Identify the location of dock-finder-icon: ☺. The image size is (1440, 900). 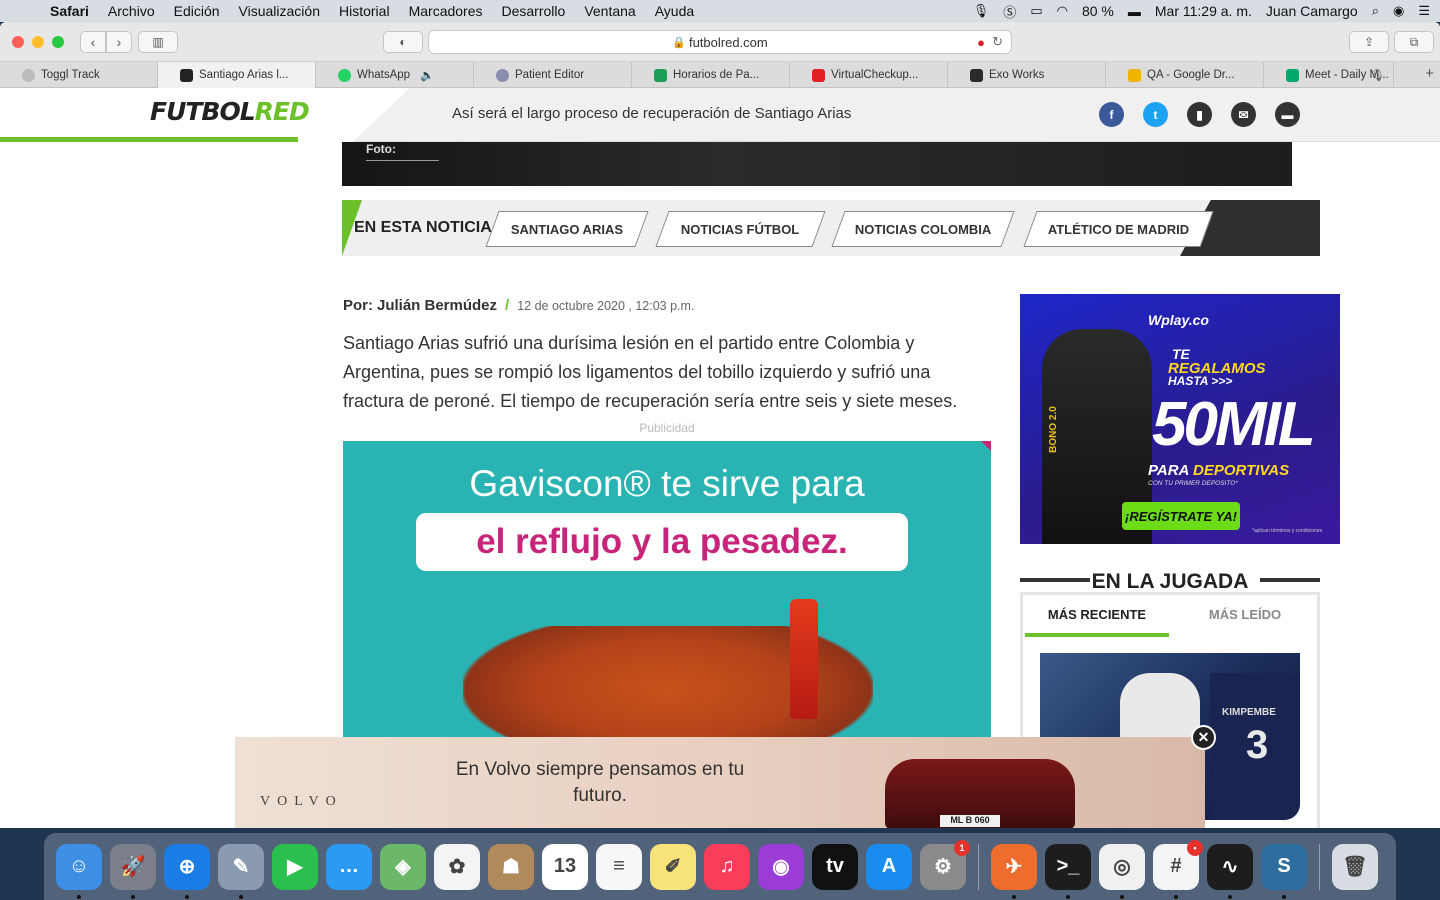
(79, 871).